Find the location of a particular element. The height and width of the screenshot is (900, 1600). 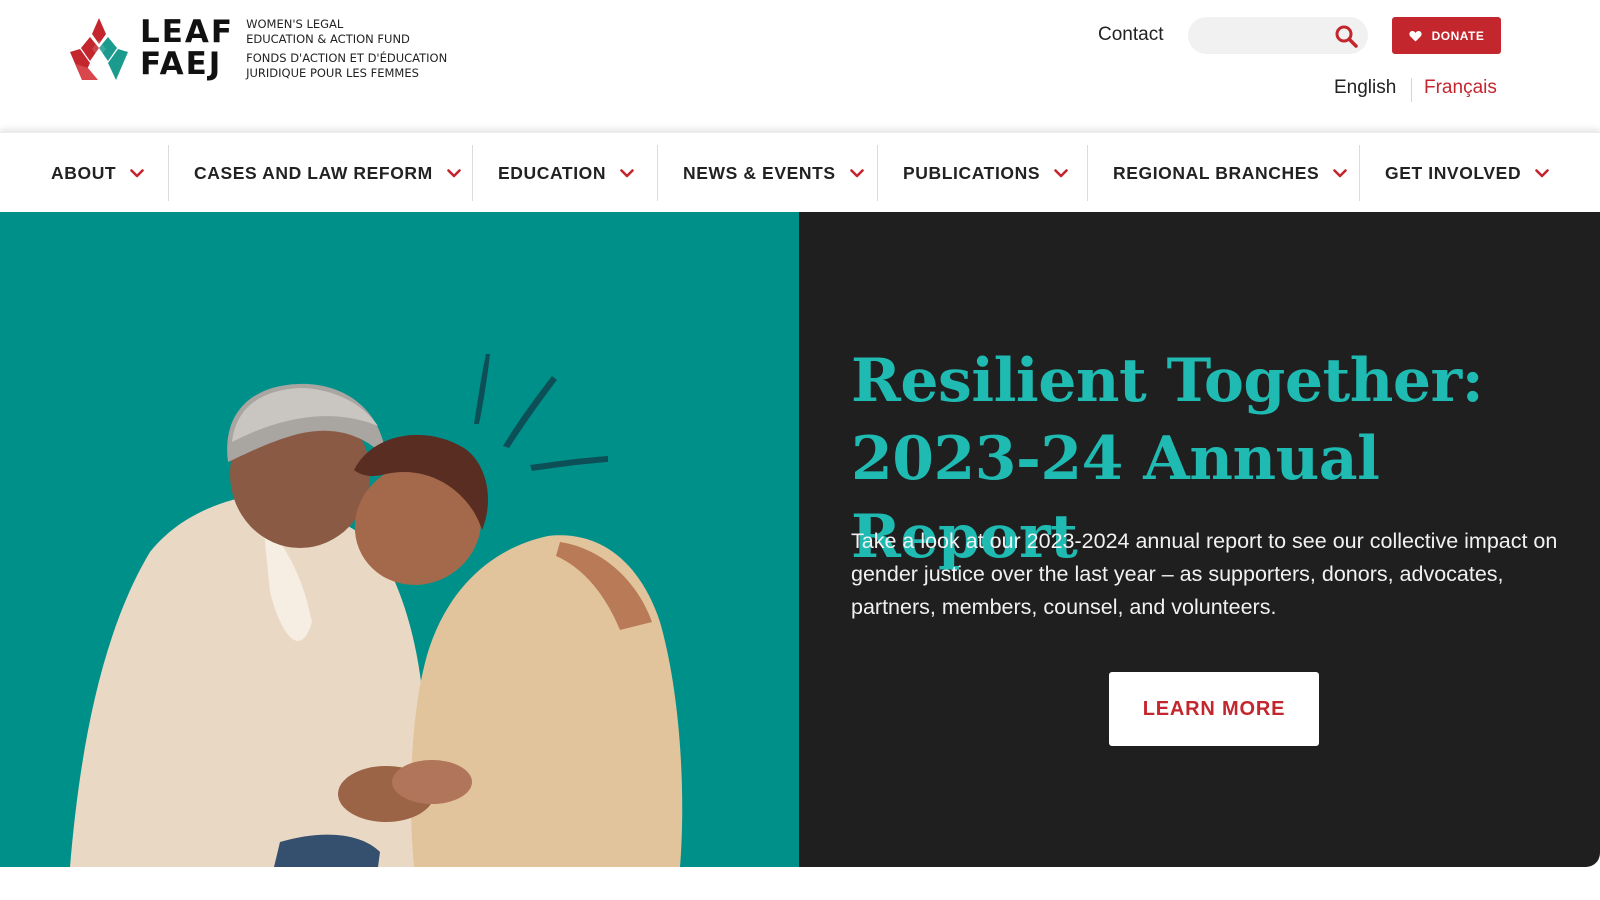

leaf-logo-icon is located at coordinates (99, 49).